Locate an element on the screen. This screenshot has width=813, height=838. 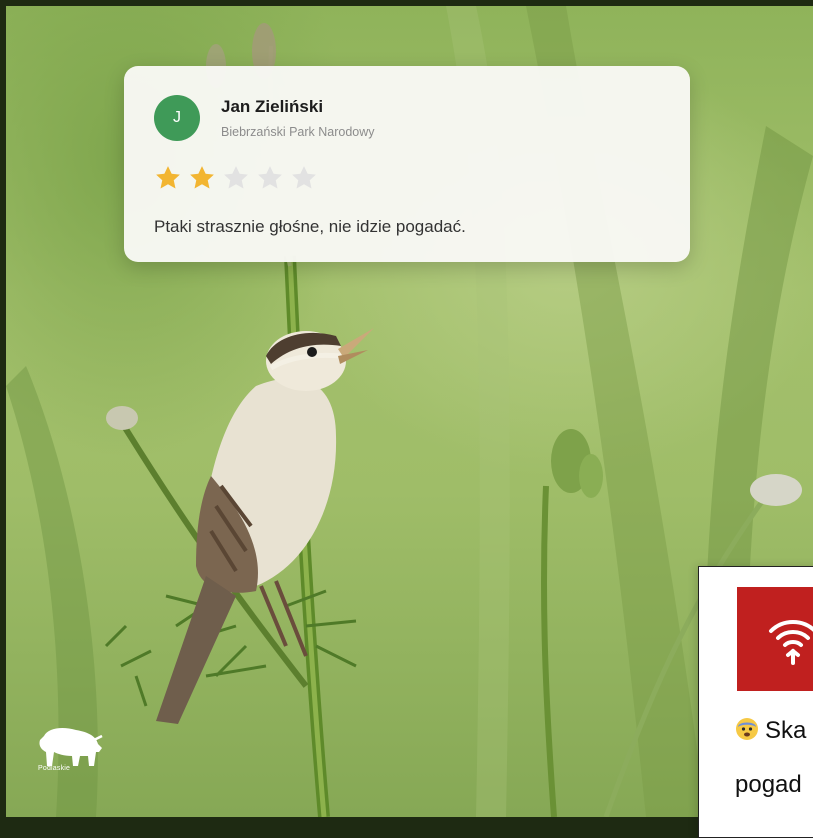
card-text-line1: Ska is located at coordinates (770, 731).